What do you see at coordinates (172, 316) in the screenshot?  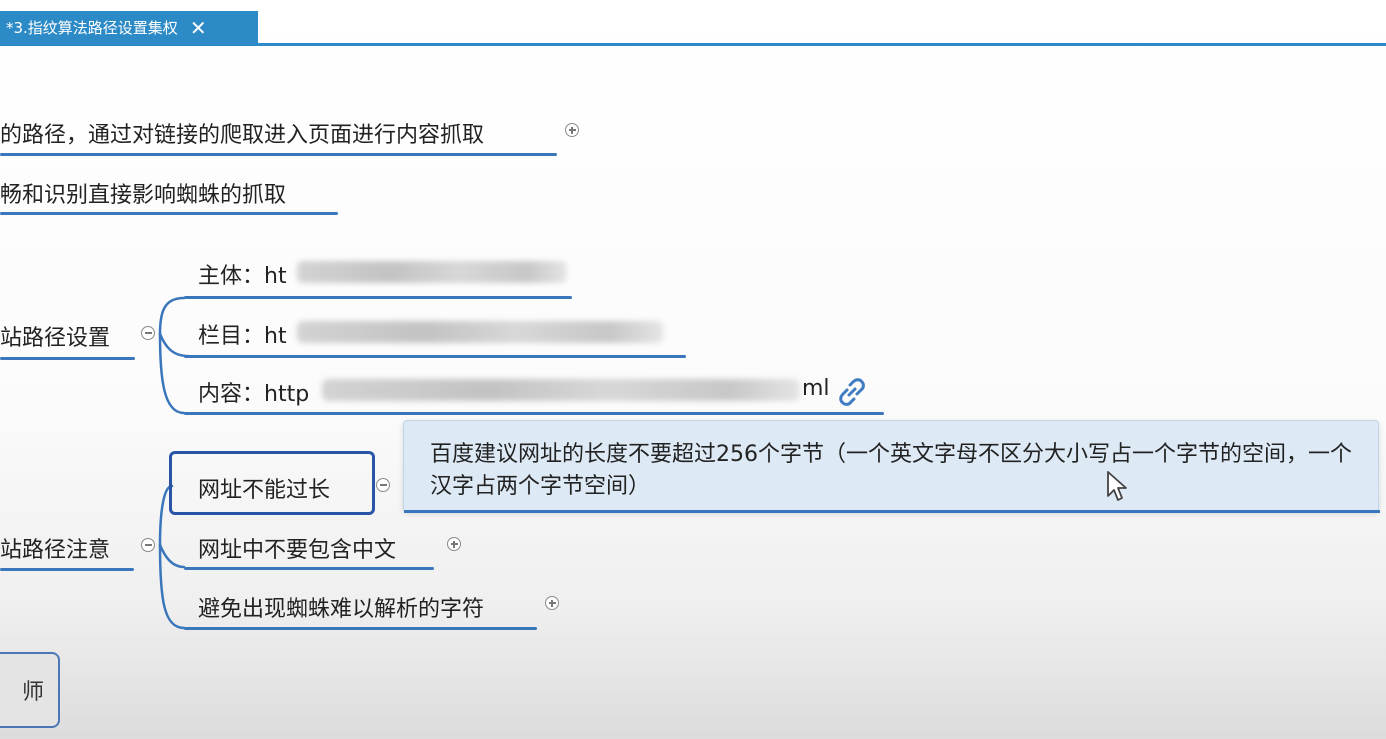 I see `connector-path-settings` at bounding box center [172, 316].